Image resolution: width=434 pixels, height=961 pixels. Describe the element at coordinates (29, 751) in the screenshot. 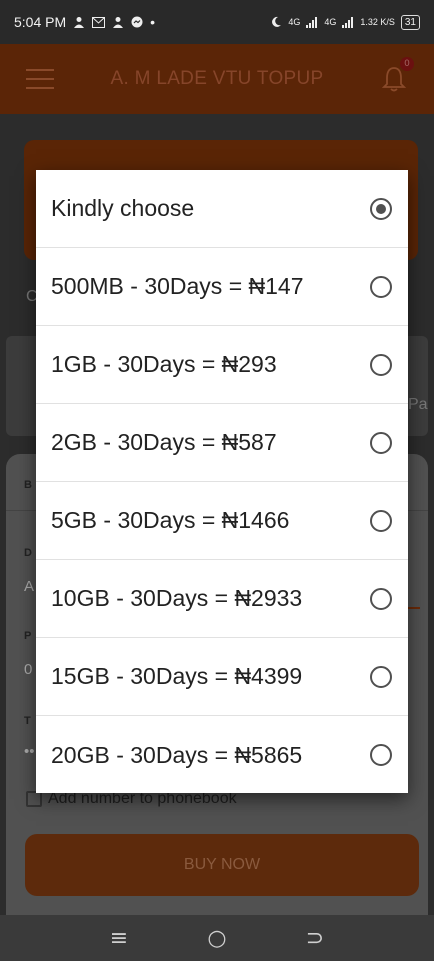

I see `sheet-value-dots: ••` at that location.